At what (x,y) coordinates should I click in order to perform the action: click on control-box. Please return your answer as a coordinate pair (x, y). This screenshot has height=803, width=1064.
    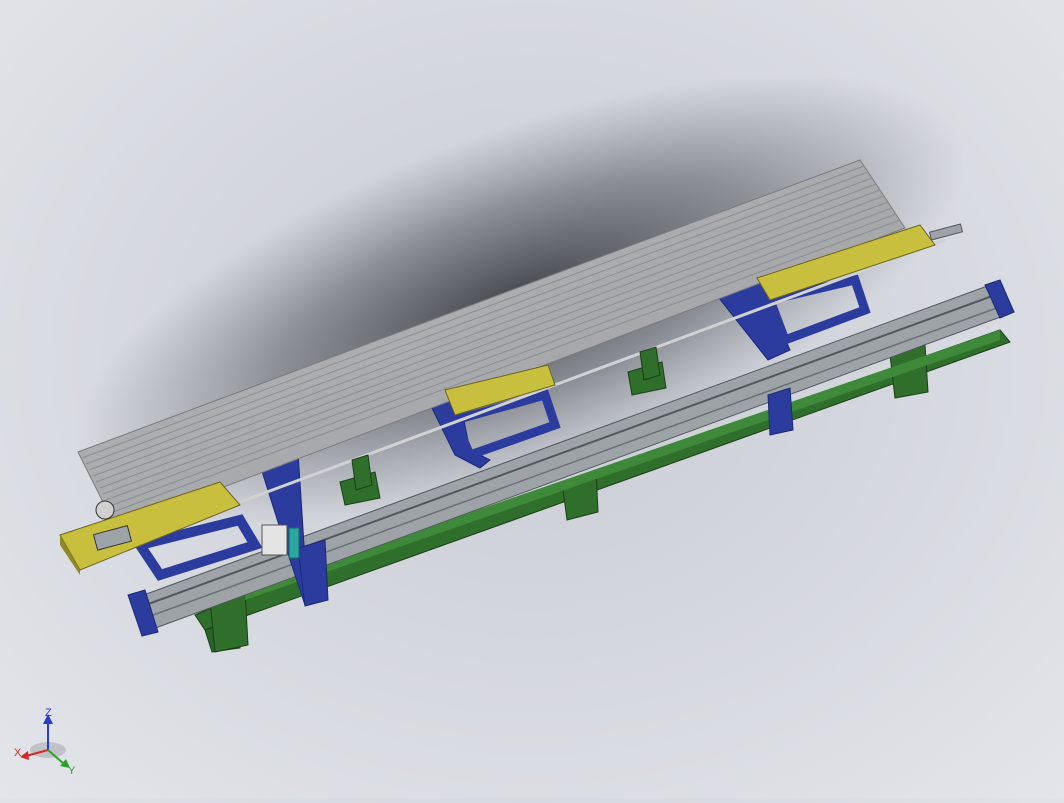
    Looking at the image, I should click on (280, 541).